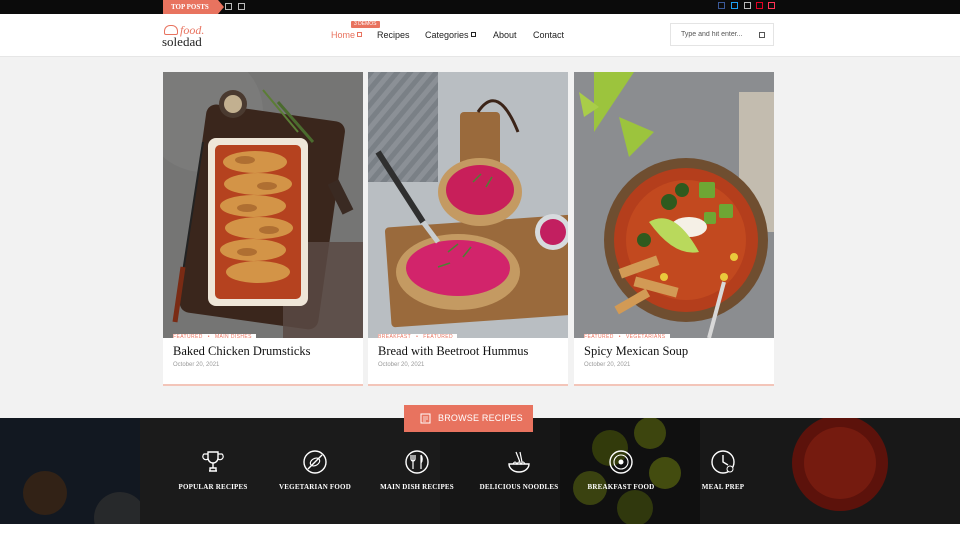 The image size is (960, 540). What do you see at coordinates (365, 24) in the screenshot?
I see `demos-badge: 3 DEMOS` at bounding box center [365, 24].